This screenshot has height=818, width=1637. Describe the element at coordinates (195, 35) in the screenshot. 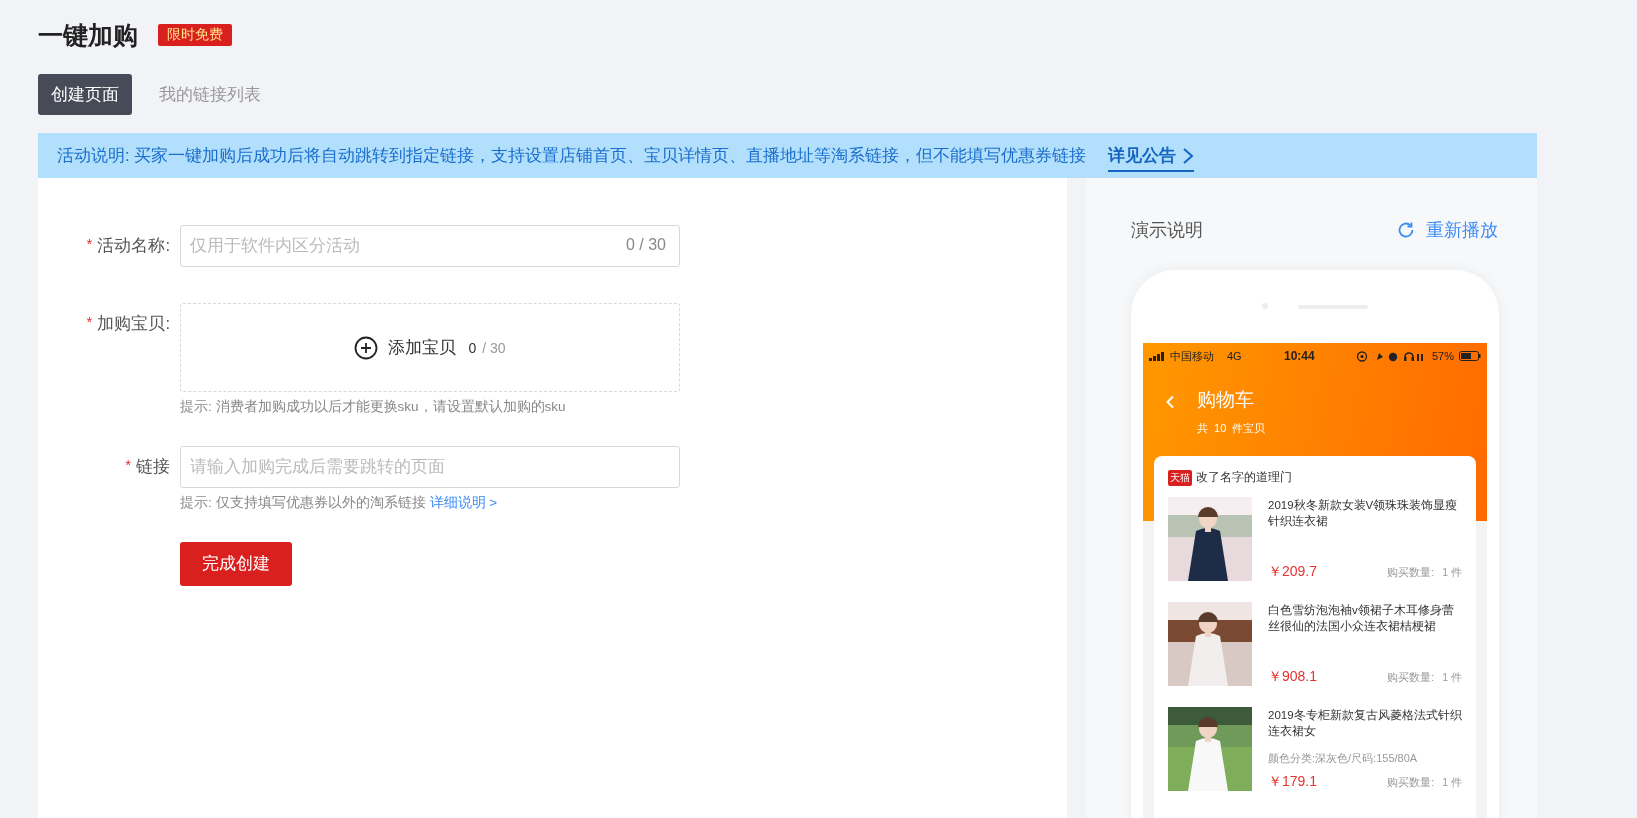

I see `promo-badge: 限时免费` at that location.